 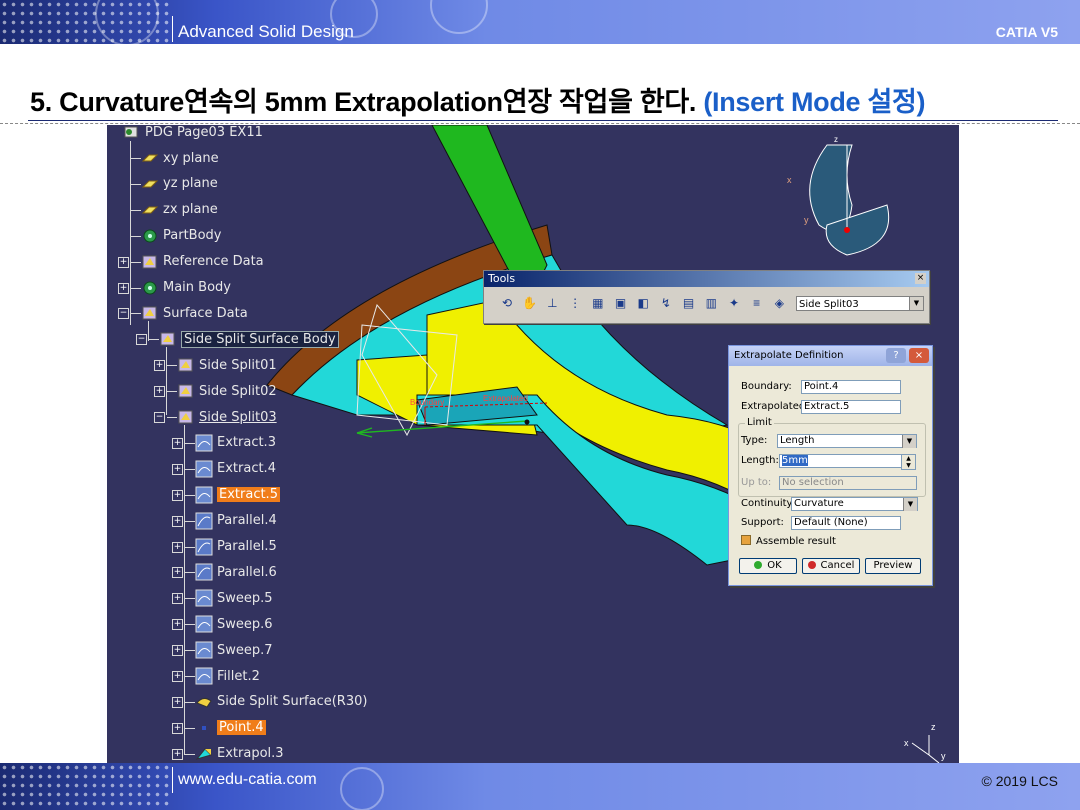 What do you see at coordinates (194, 313) in the screenshot?
I see `tree-item: Surface Data` at bounding box center [194, 313].